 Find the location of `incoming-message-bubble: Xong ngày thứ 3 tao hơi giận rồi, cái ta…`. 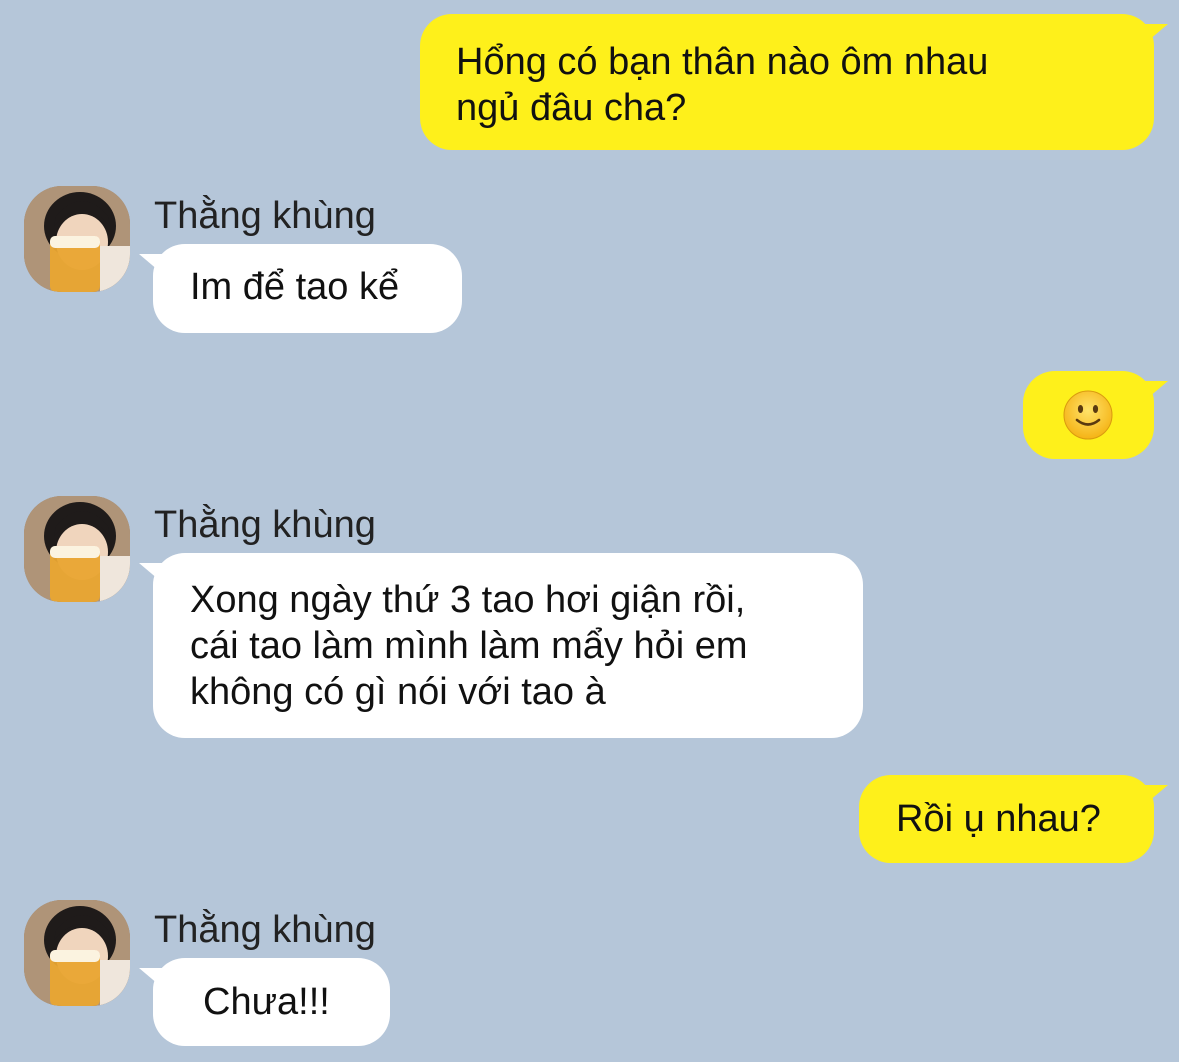

incoming-message-bubble: Xong ngày thứ 3 tao hơi giận rồi, cái ta… is located at coordinates (501, 645).